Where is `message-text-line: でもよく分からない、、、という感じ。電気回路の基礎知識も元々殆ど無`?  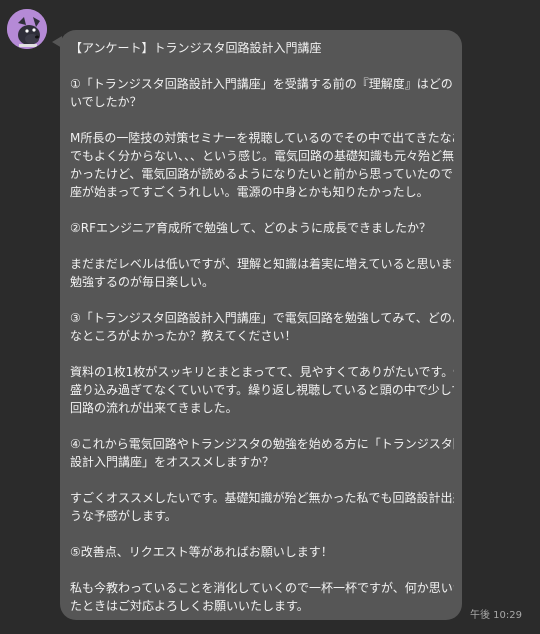 message-text-line: でもよく分からない、、、という感じ。電気回路の基礎知識も元々殆ど無 is located at coordinates (262, 156).